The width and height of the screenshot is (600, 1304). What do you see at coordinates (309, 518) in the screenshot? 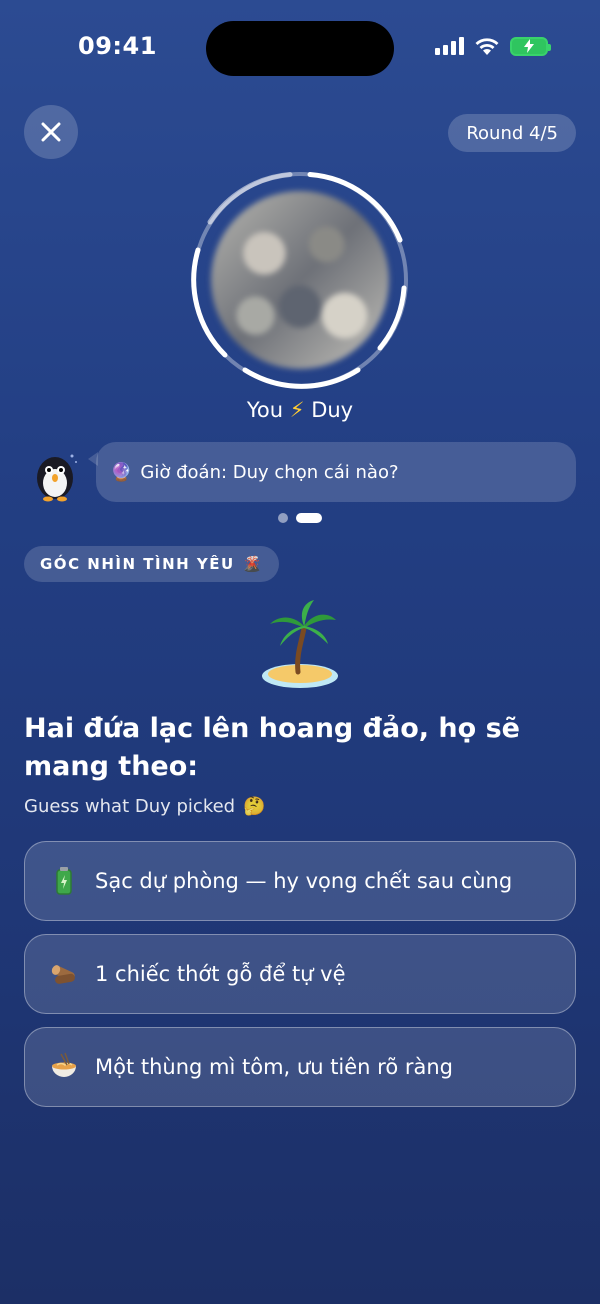
I see `pagination-dot-active` at bounding box center [309, 518].